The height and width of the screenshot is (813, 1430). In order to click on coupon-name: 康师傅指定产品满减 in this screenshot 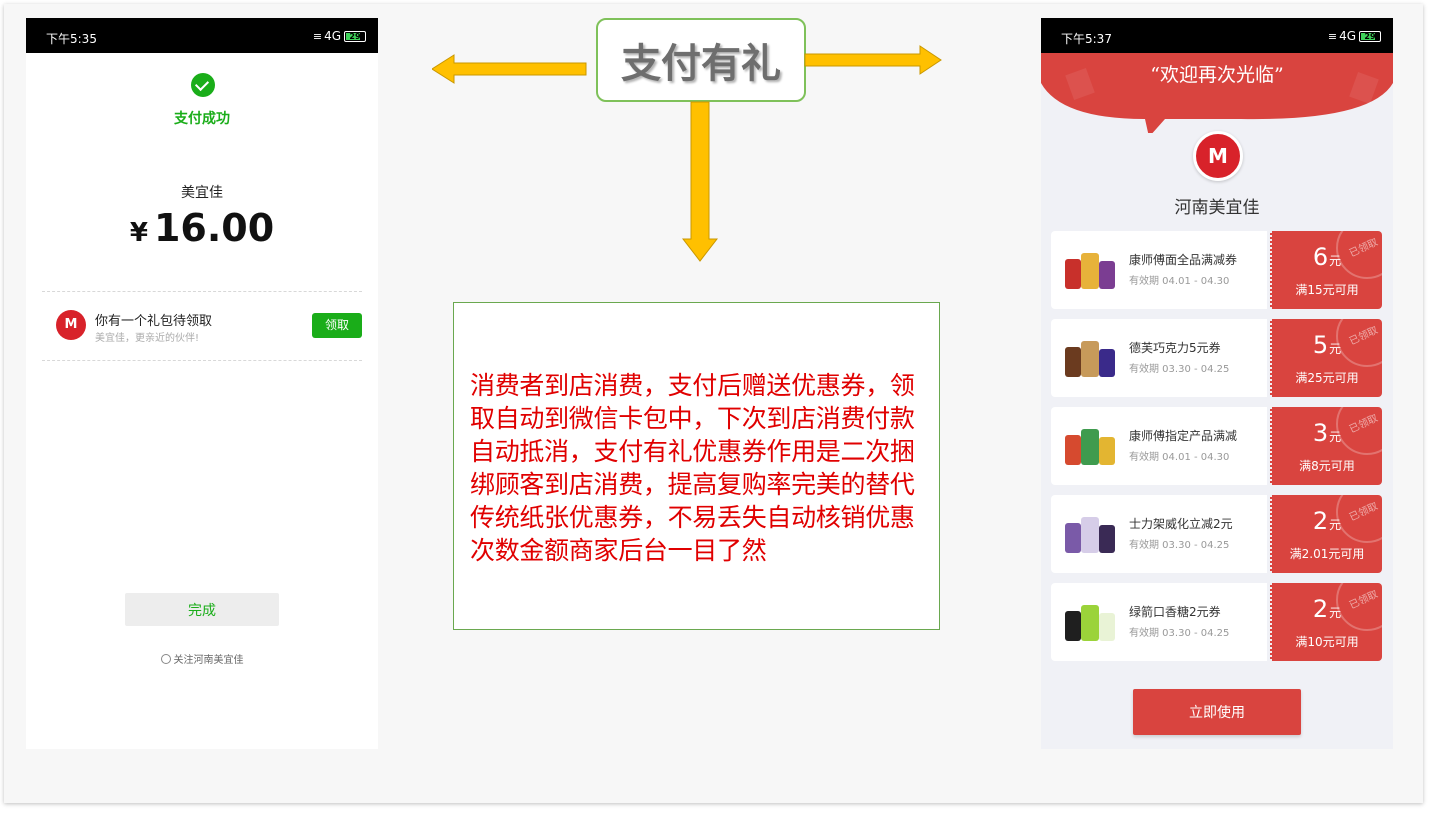, I will do `click(1183, 436)`.